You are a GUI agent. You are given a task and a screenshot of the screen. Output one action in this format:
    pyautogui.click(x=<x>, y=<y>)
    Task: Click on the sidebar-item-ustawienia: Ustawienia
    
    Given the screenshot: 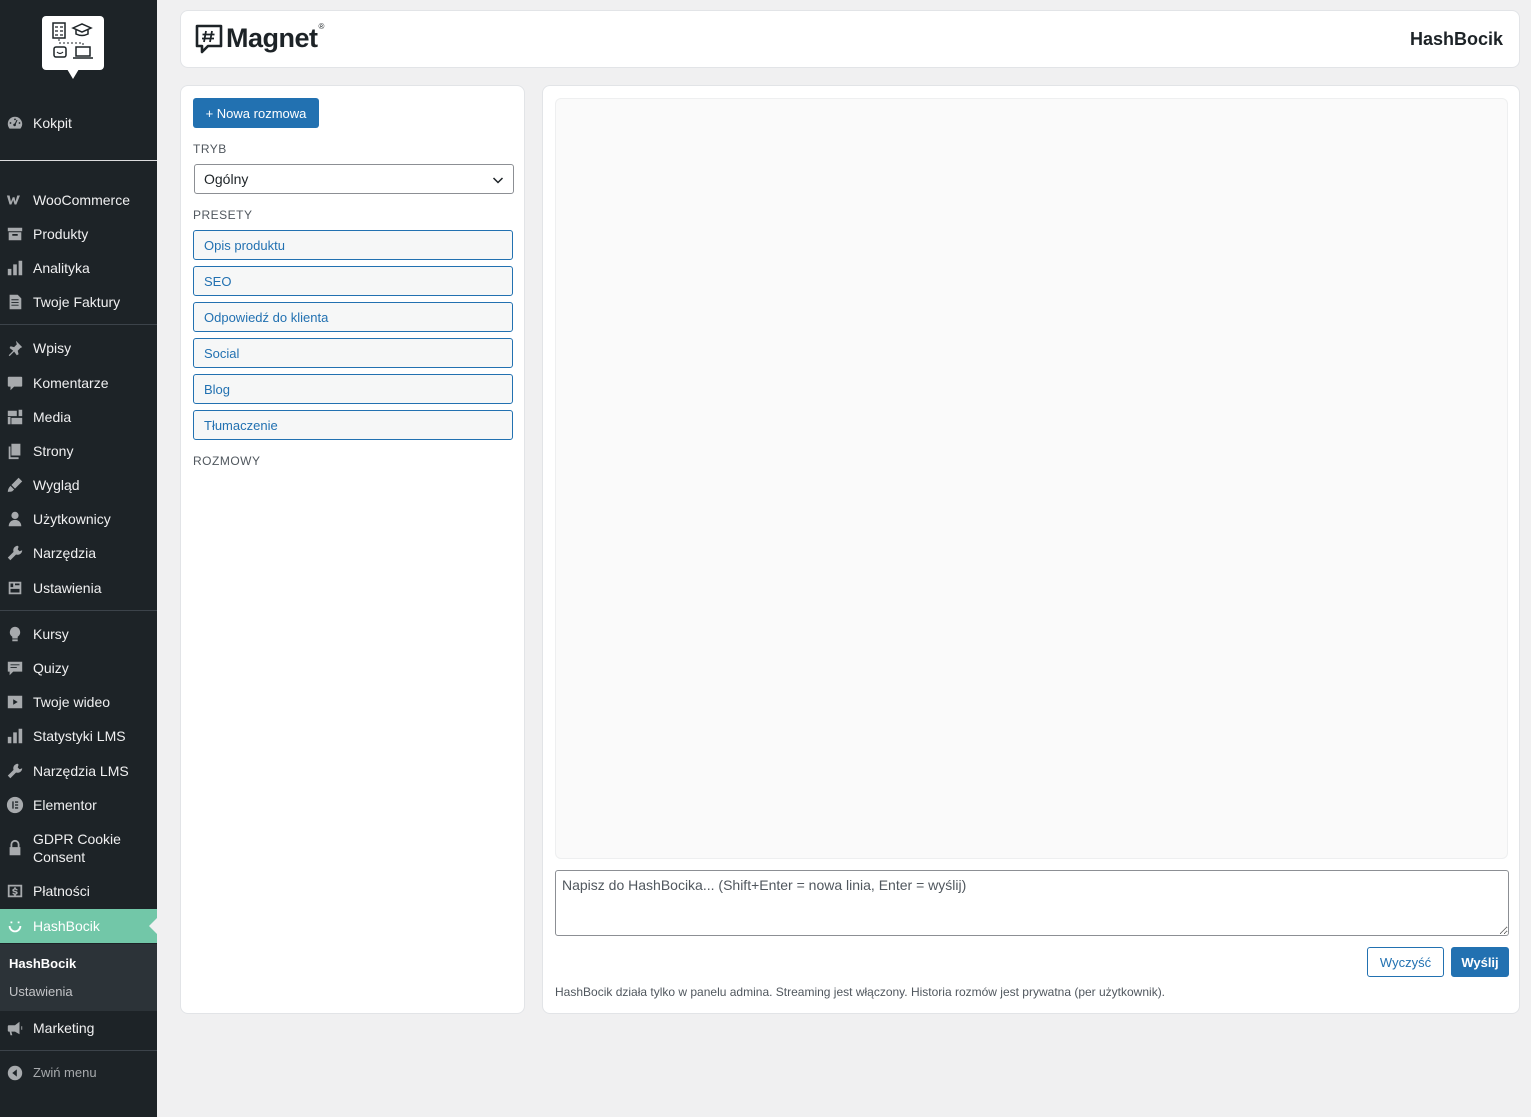 What is the action you would take?
    pyautogui.click(x=78, y=588)
    